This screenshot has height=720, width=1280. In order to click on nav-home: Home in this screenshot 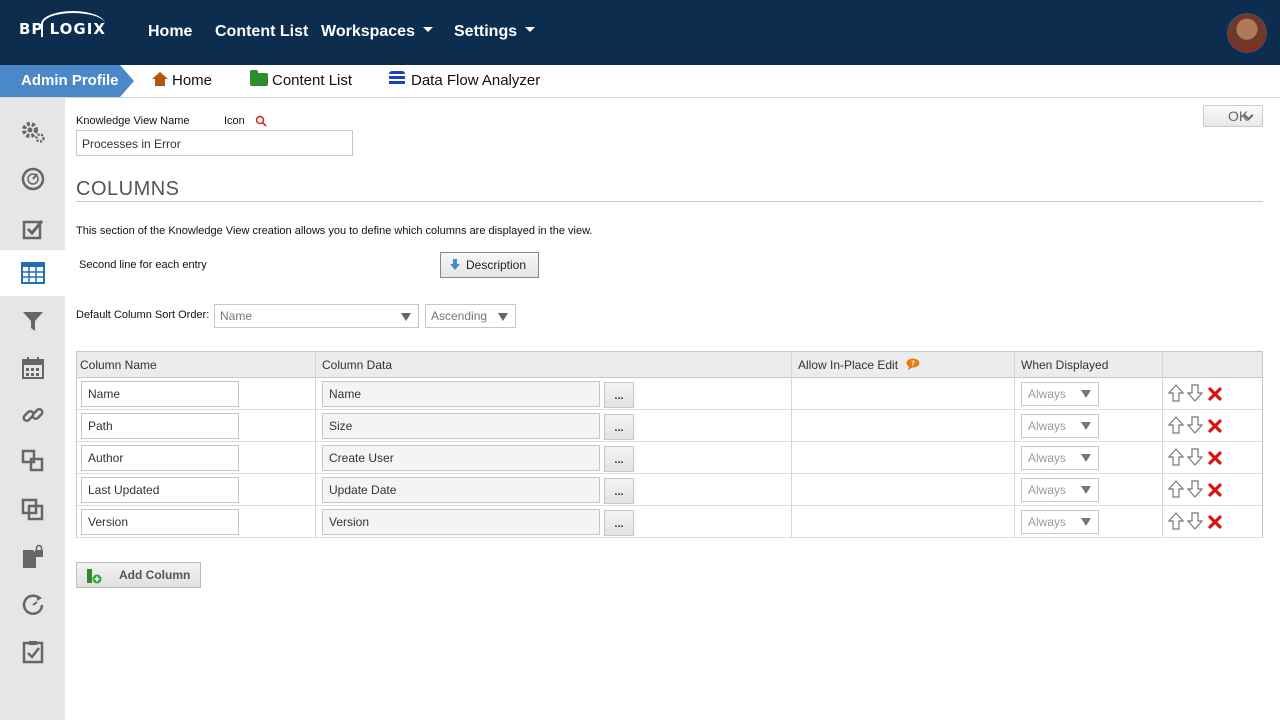, I will do `click(170, 32)`.